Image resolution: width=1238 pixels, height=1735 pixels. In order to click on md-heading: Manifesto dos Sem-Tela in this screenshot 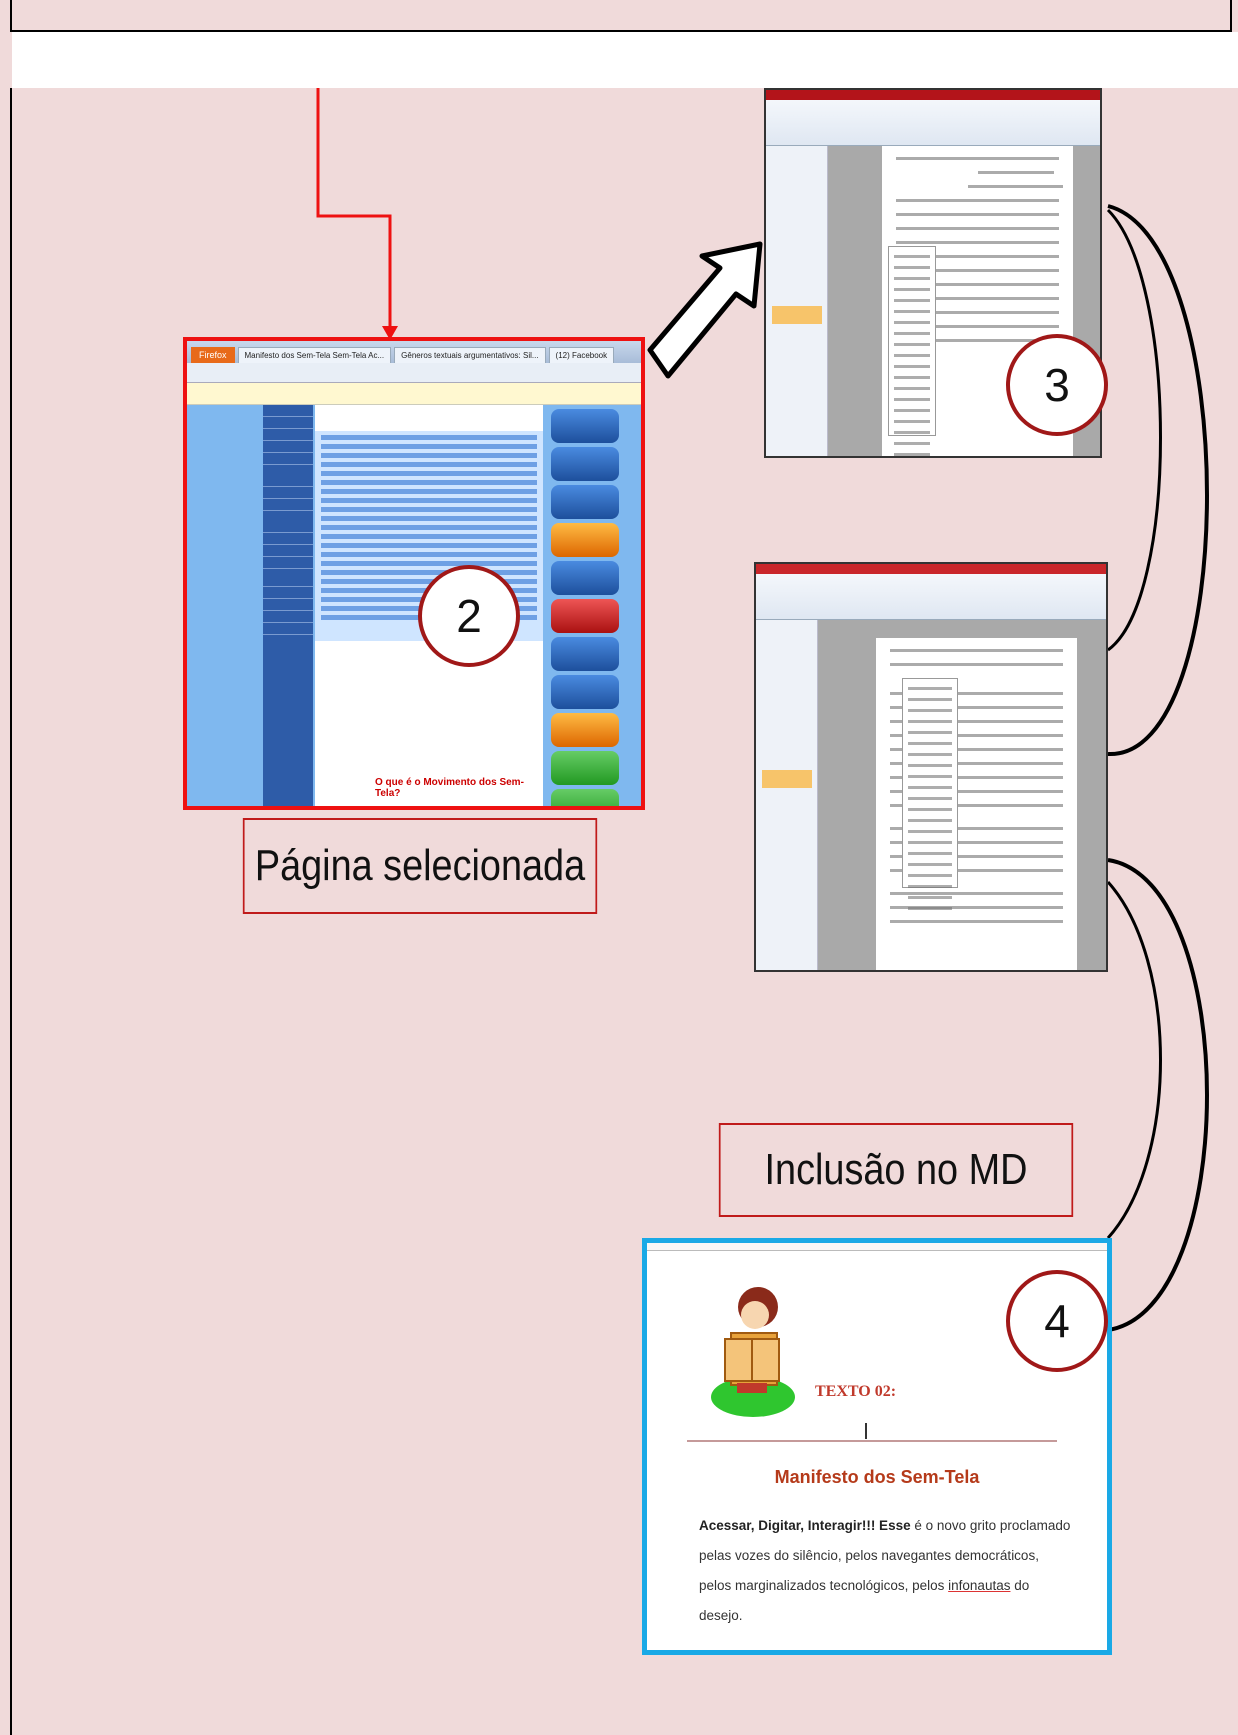, I will do `click(877, 1477)`.